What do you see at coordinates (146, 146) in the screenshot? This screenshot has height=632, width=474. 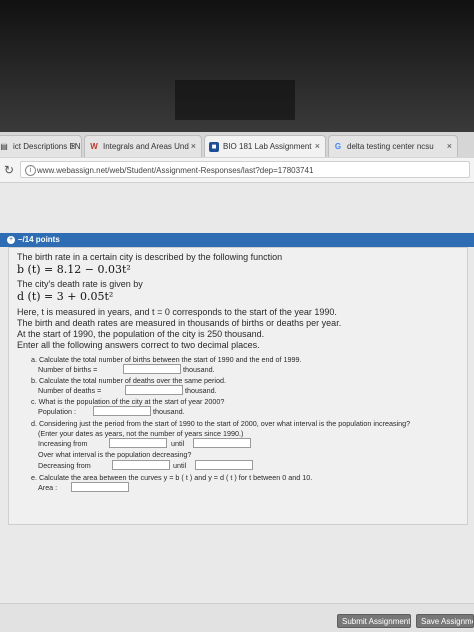 I see `tab-label: Integrals and Areas Und` at bounding box center [146, 146].